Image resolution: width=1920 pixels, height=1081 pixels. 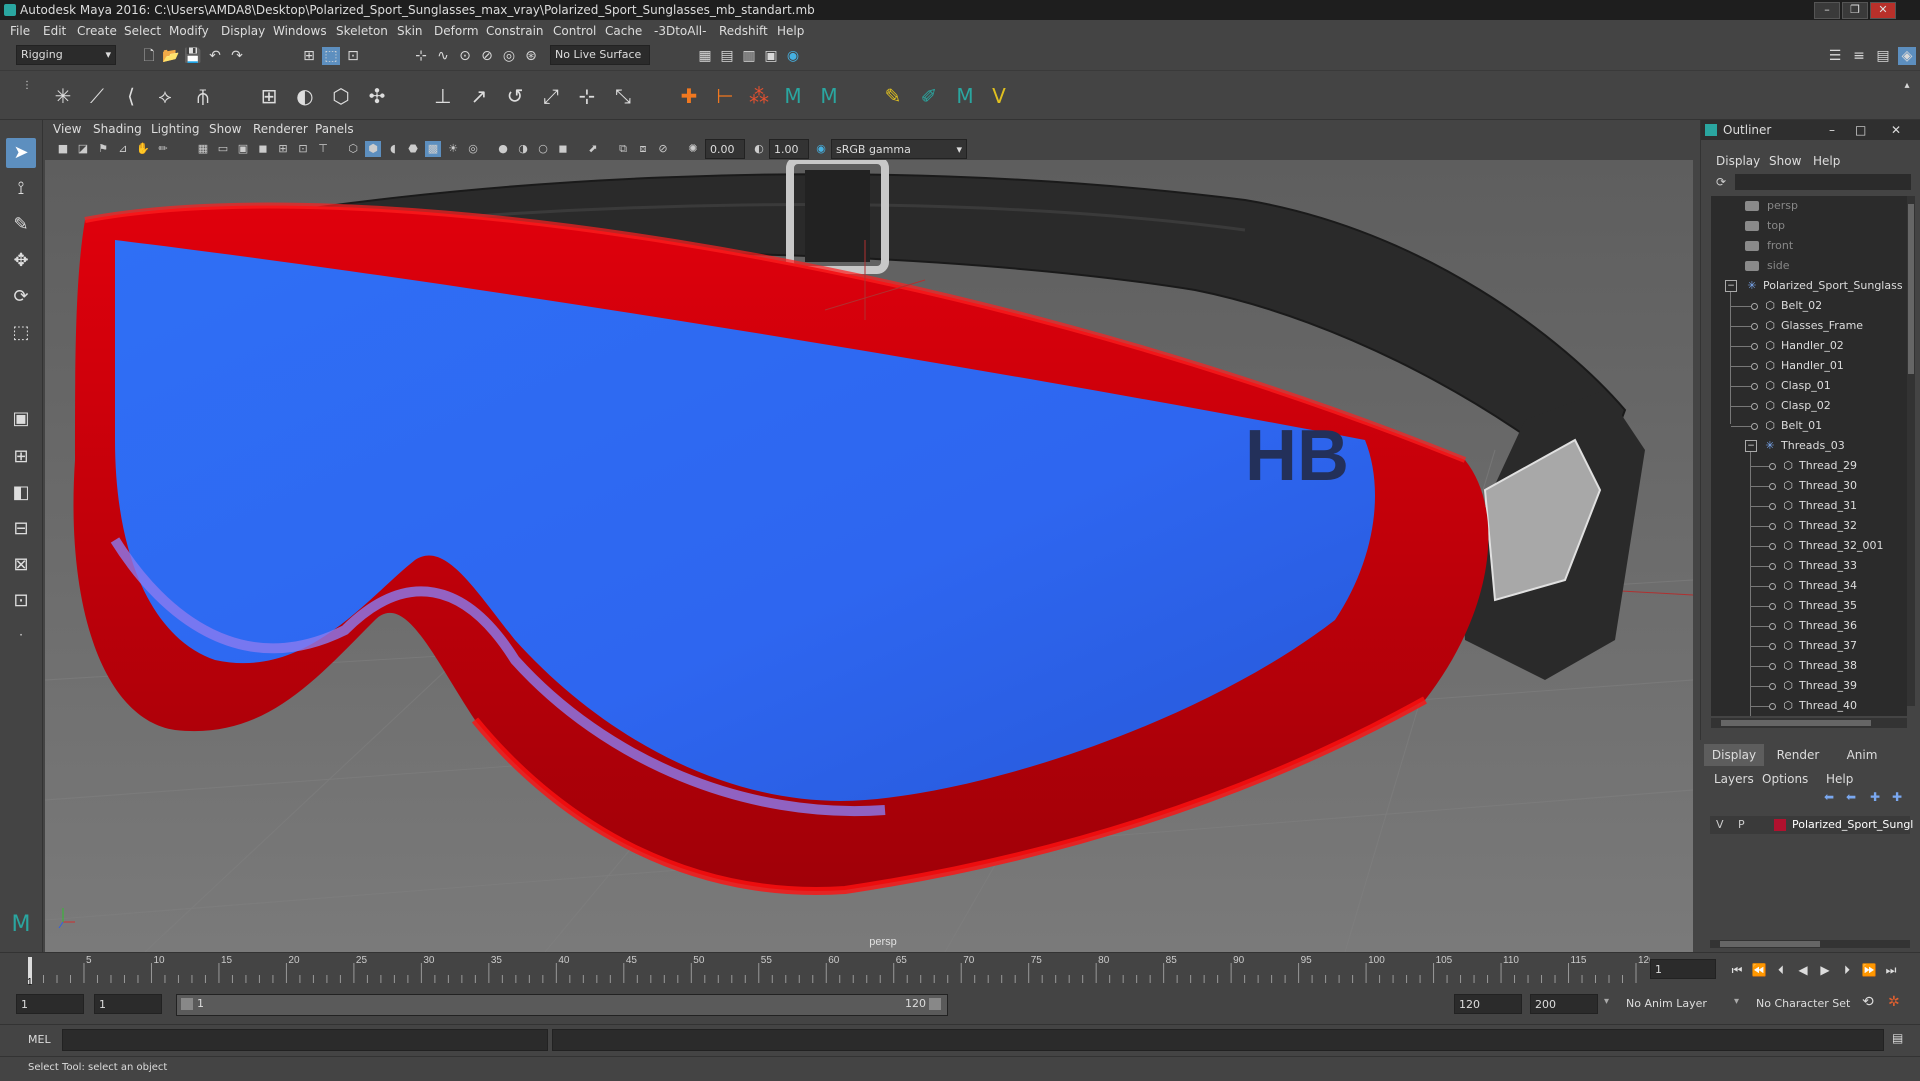 What do you see at coordinates (83, 149) in the screenshot?
I see `camera-attr-icon: ◪` at bounding box center [83, 149].